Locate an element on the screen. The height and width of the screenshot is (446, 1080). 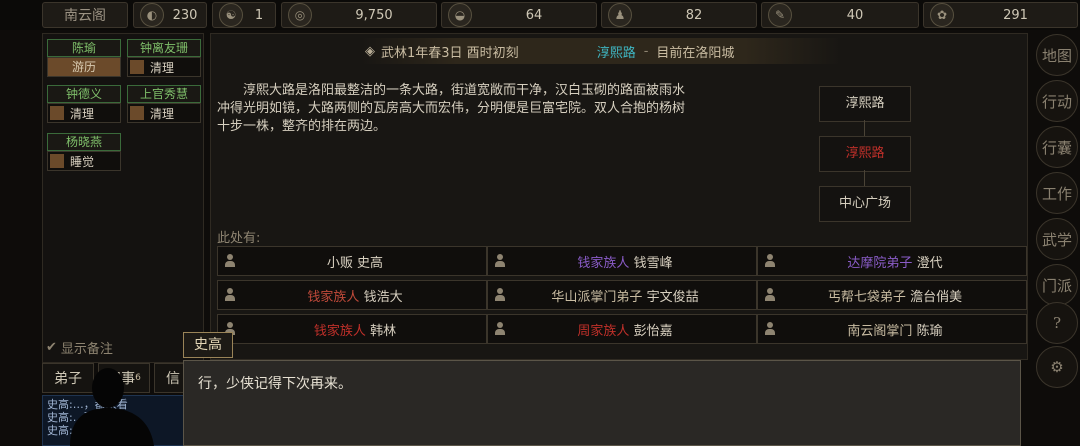
beast-icon: ✿ is located at coordinates (942, 15).